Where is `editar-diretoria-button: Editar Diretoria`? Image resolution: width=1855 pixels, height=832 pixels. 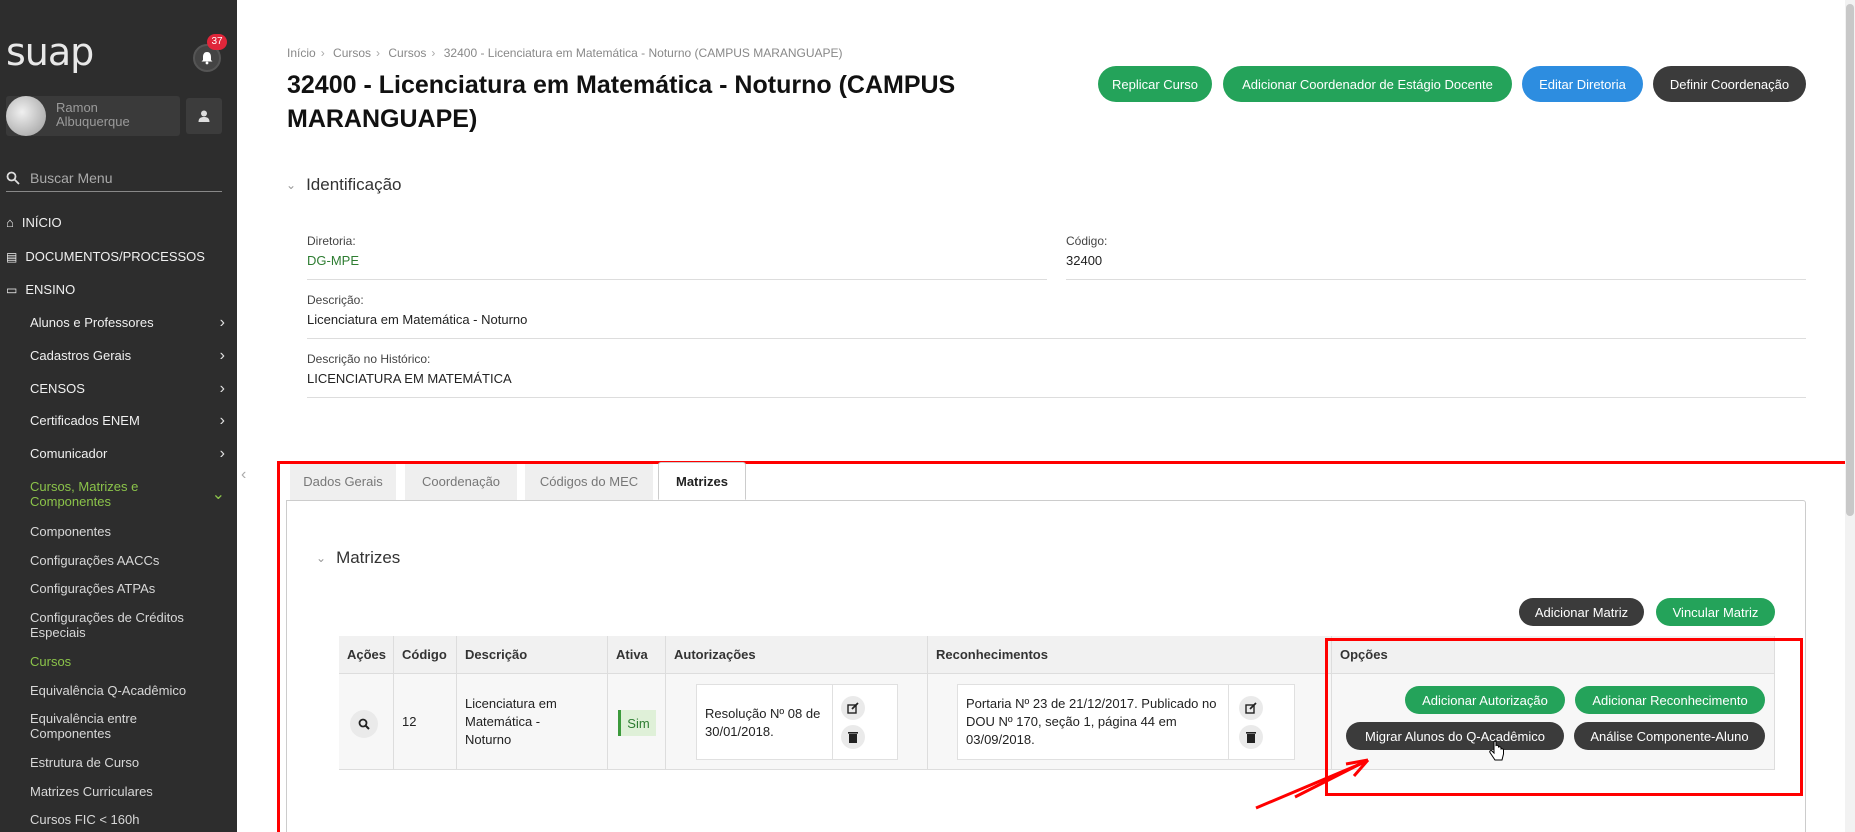
editar-diretoria-button: Editar Diretoria is located at coordinates (1582, 84).